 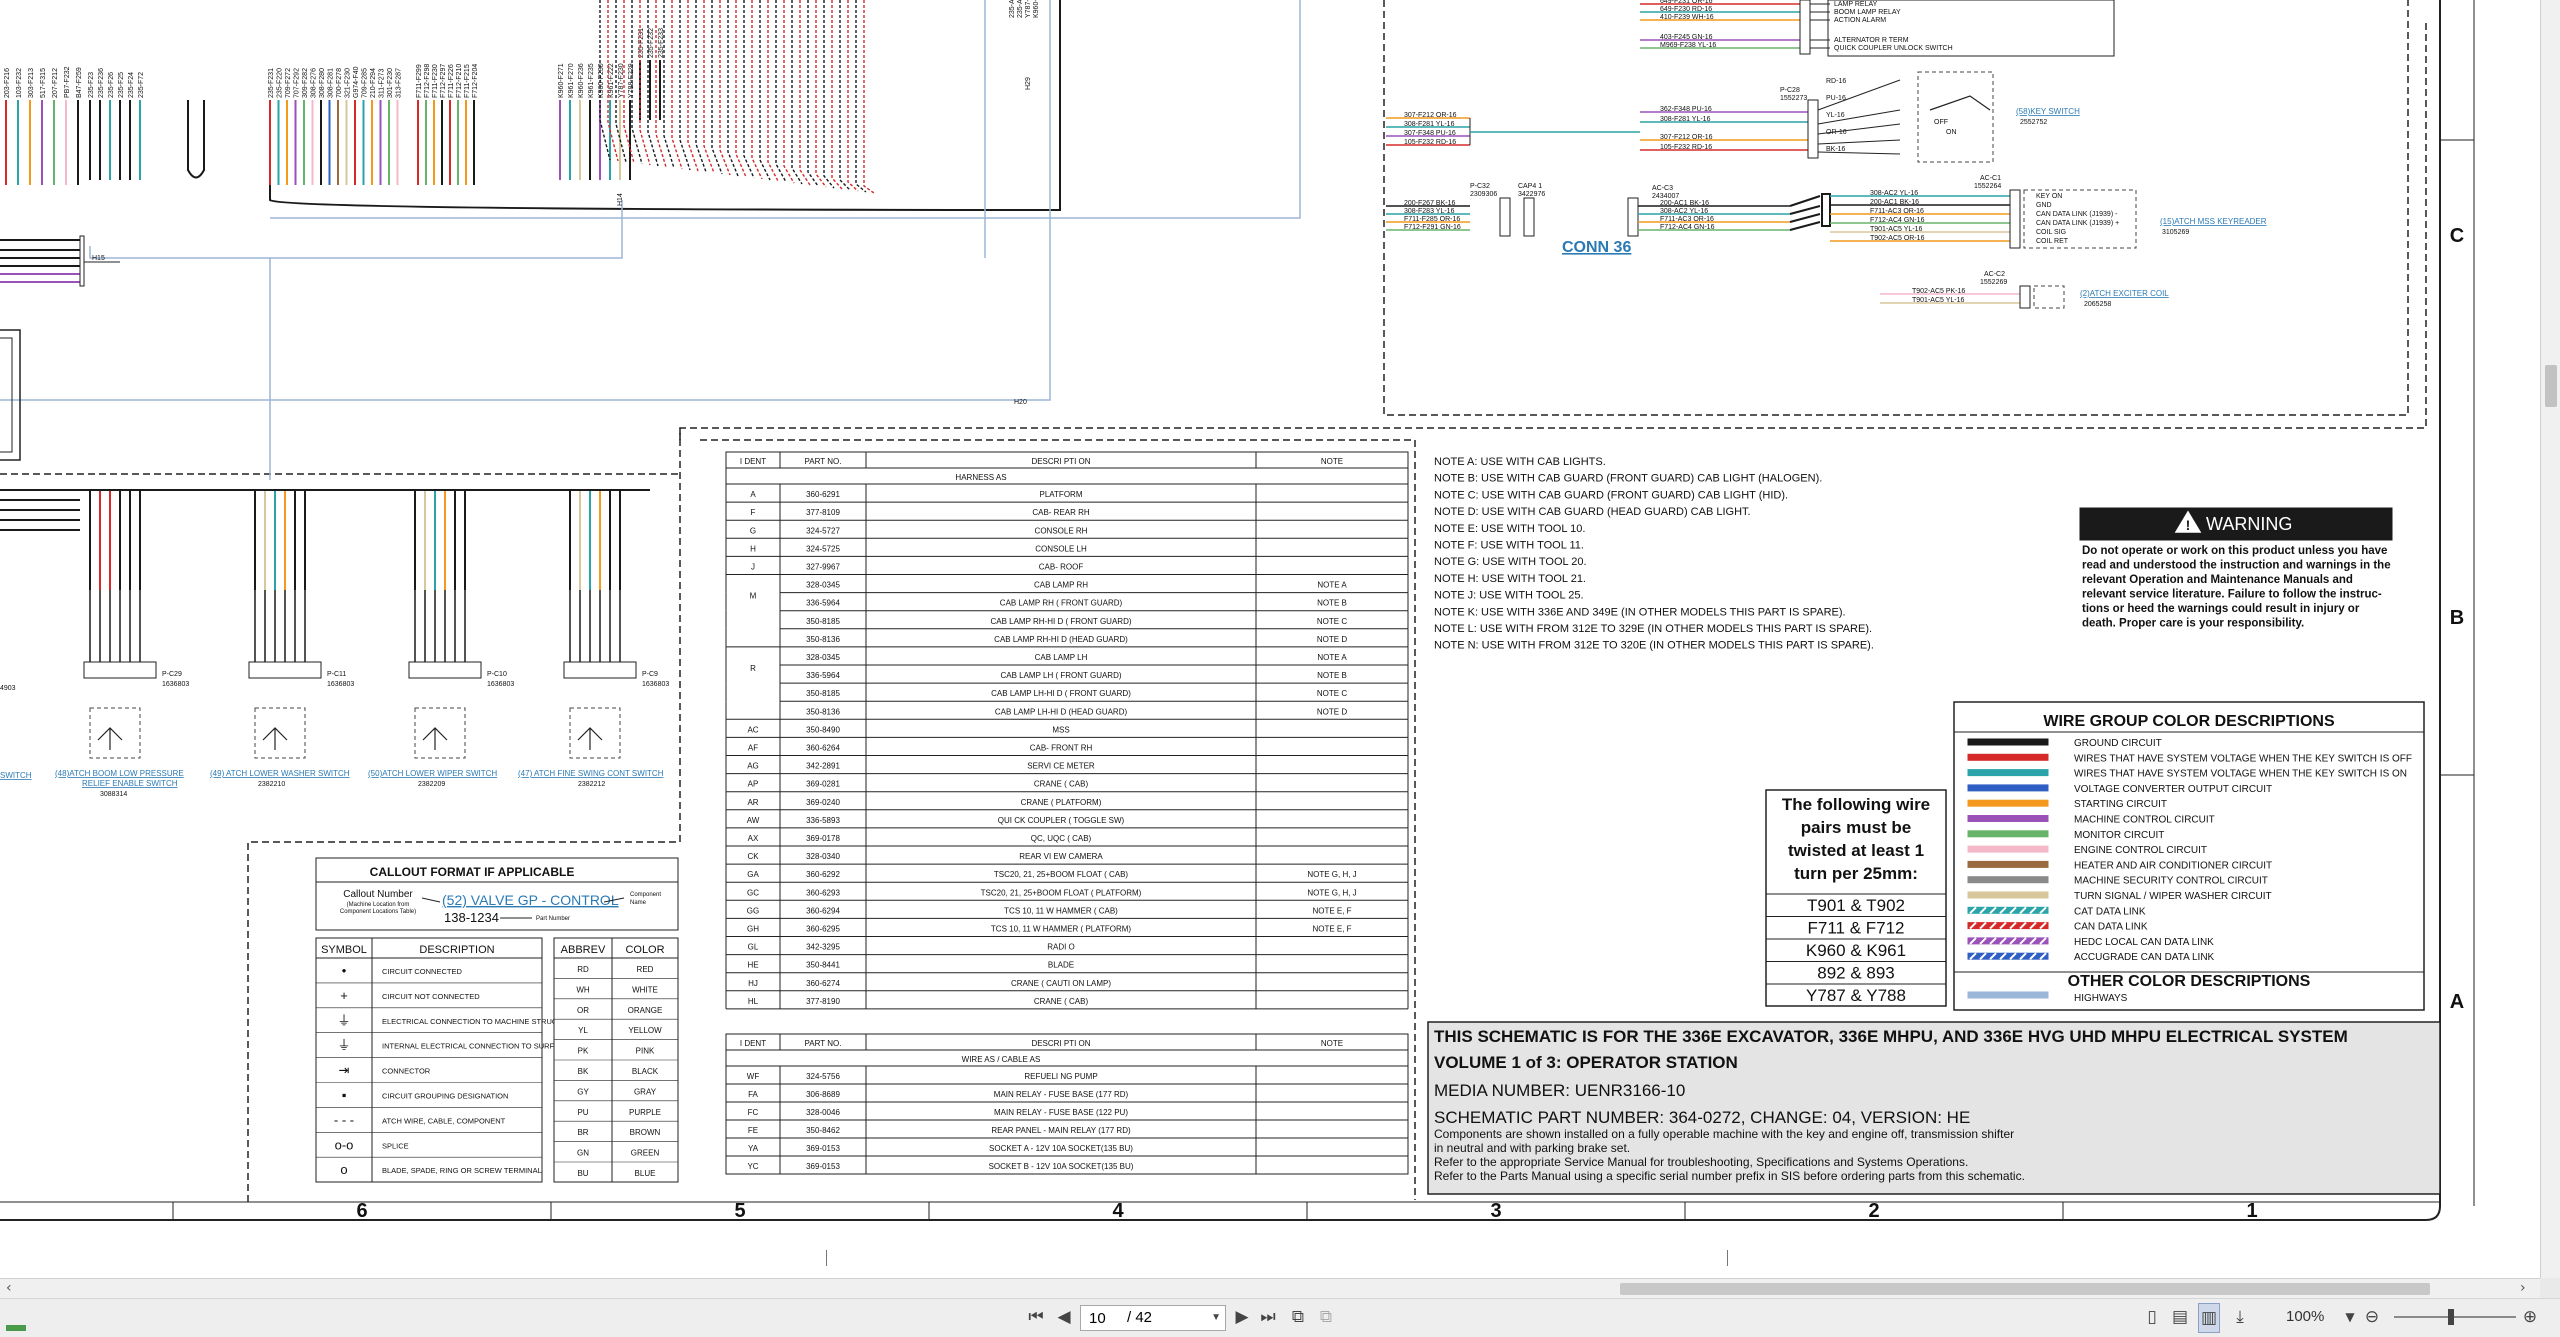 I want to click on callout-label: Component, so click(x=645, y=895).